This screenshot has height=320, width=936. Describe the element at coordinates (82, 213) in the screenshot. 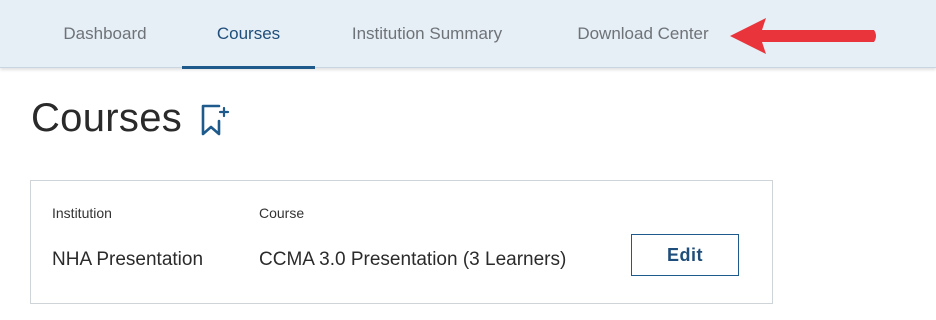

I see `institution-column-header: Institution` at that location.